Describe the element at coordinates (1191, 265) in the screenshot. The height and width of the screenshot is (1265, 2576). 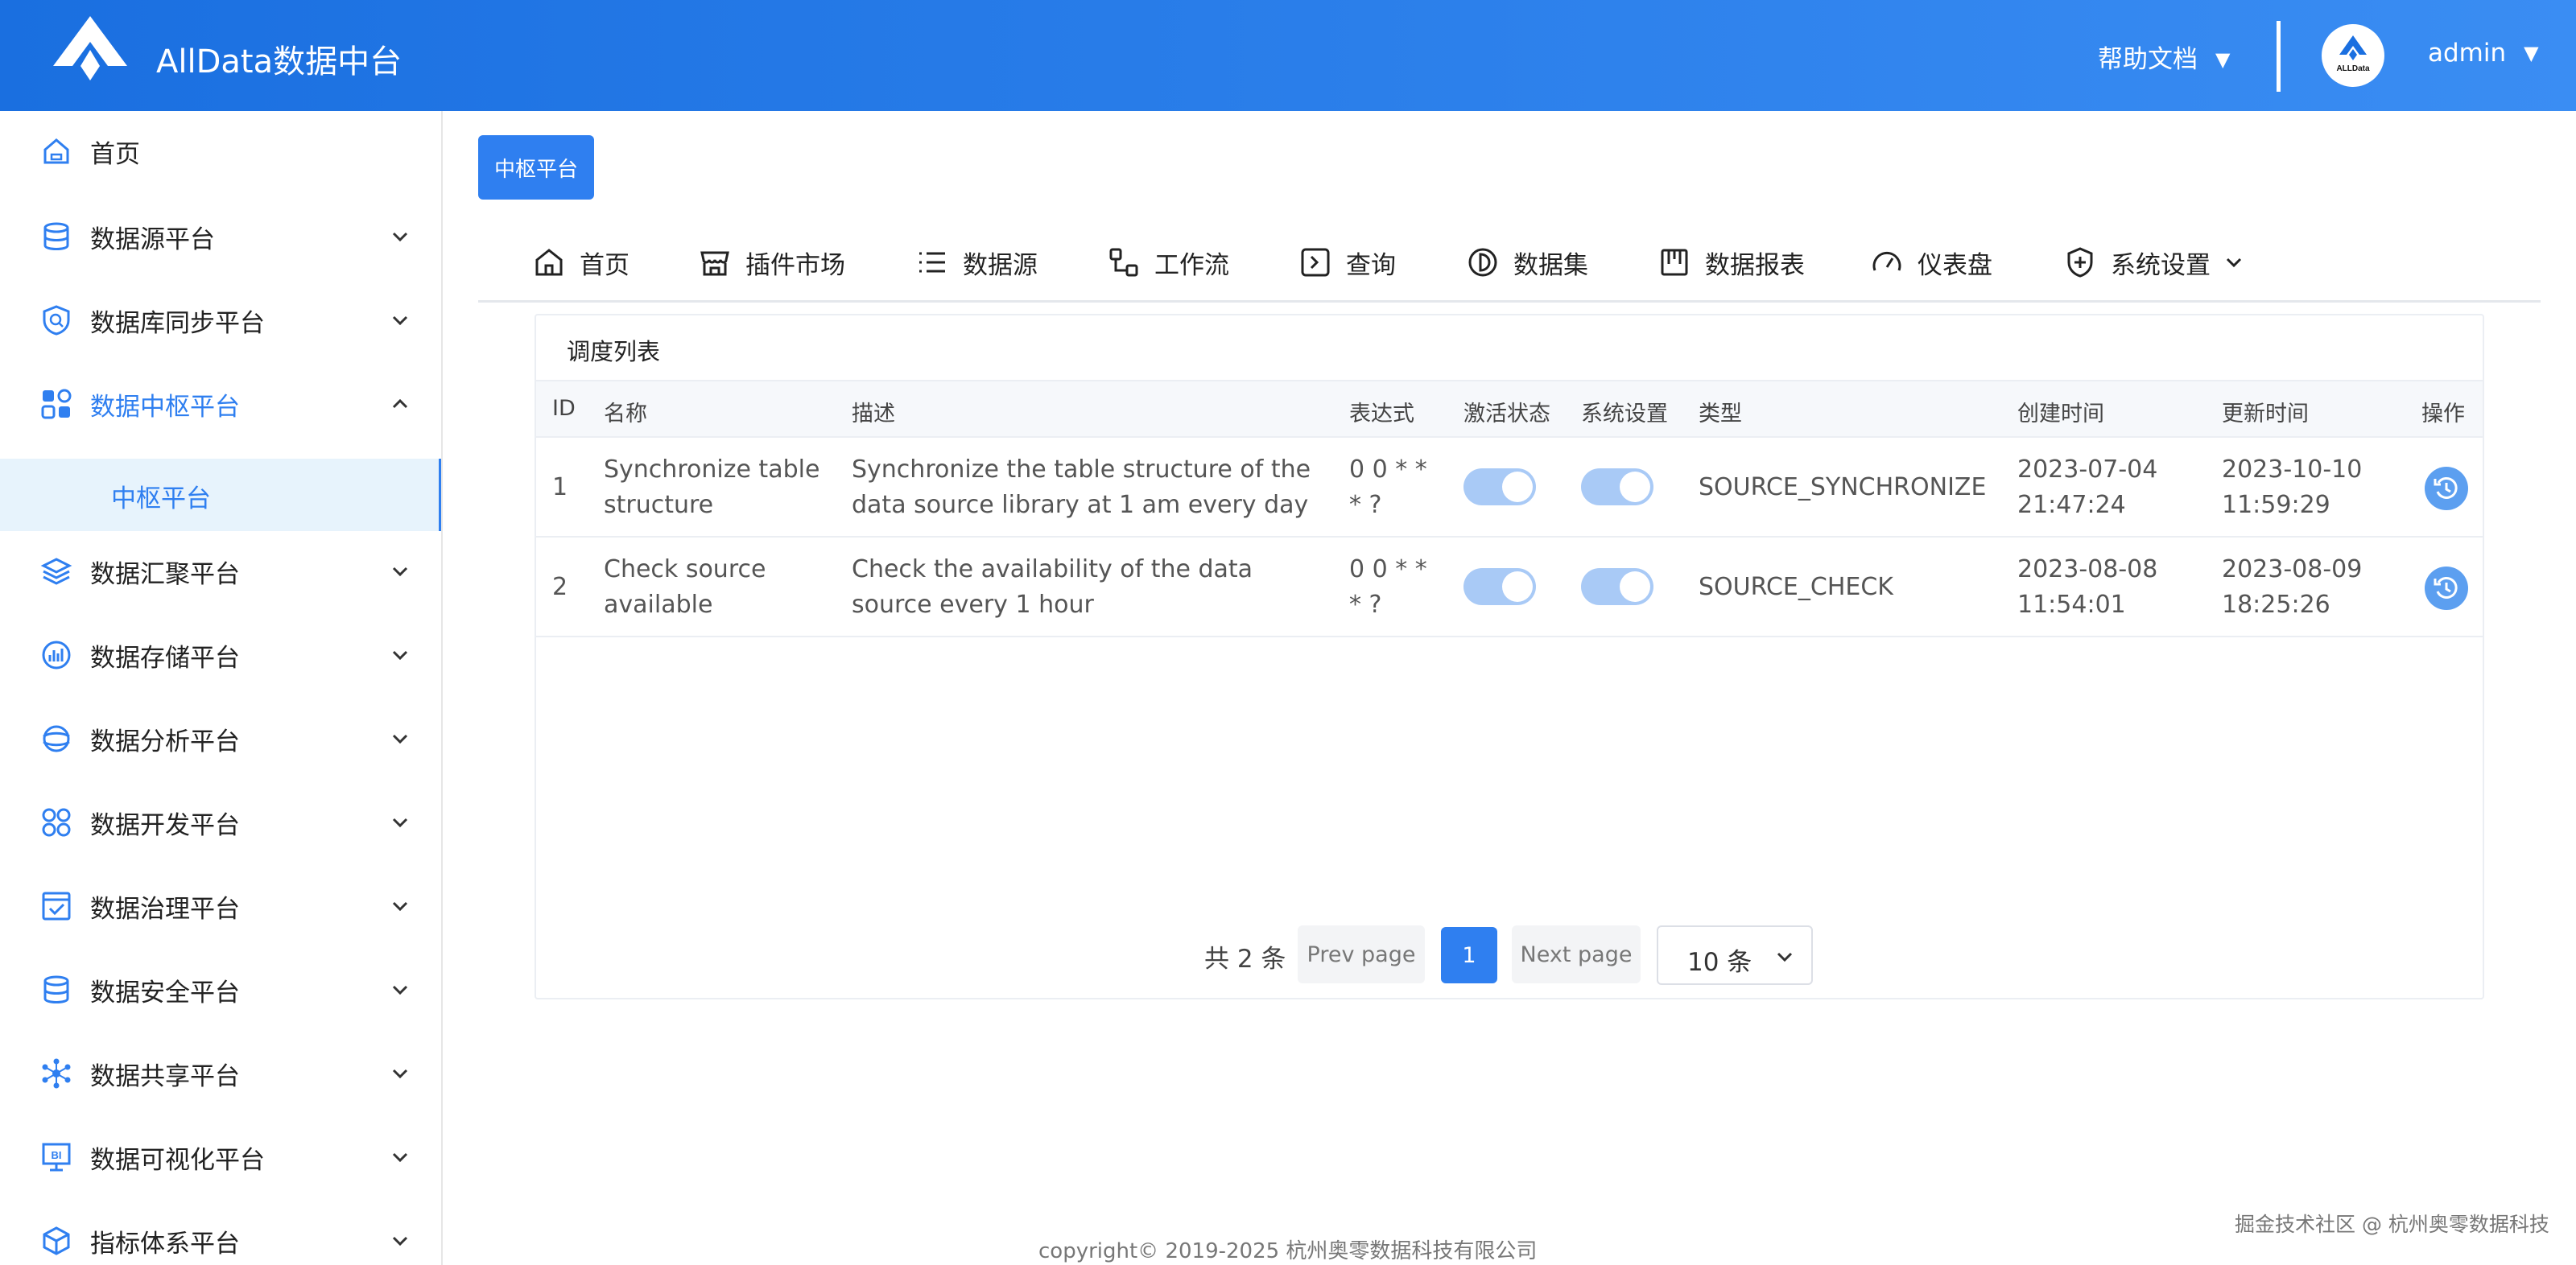
I see `nav-label: 工作流` at that location.